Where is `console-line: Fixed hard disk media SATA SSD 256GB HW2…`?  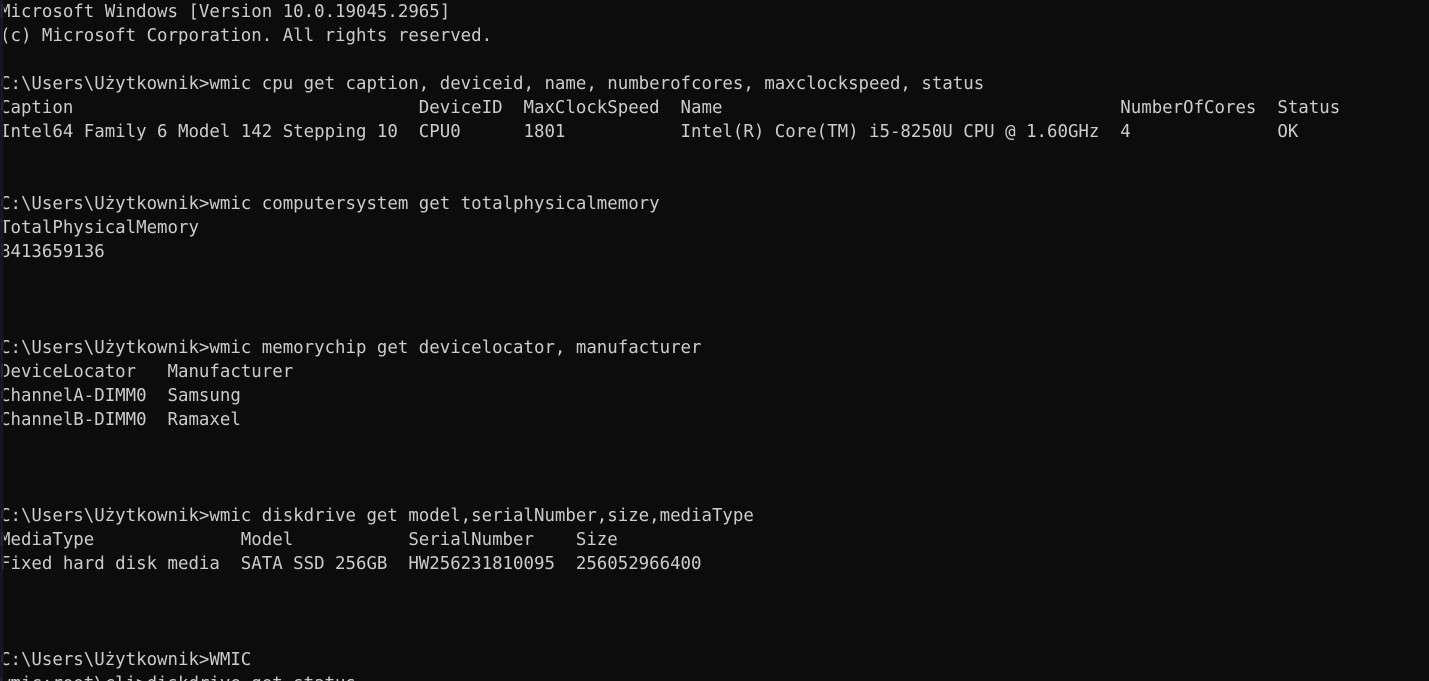
console-line: Fixed hard disk media SATA SSD 256GB HW2… is located at coordinates (351, 564).